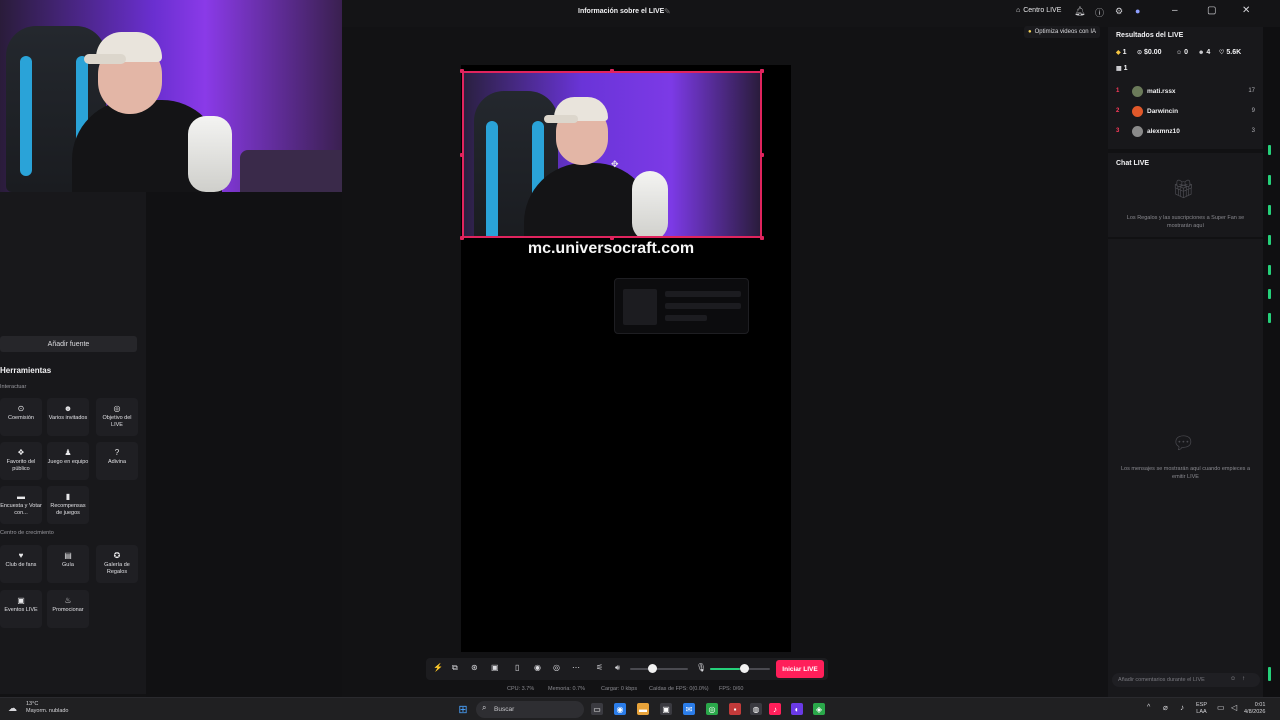 This screenshot has height=720, width=1280. What do you see at coordinates (463, 709) in the screenshot?
I see `windows-start-icon: ⊞` at bounding box center [463, 709].